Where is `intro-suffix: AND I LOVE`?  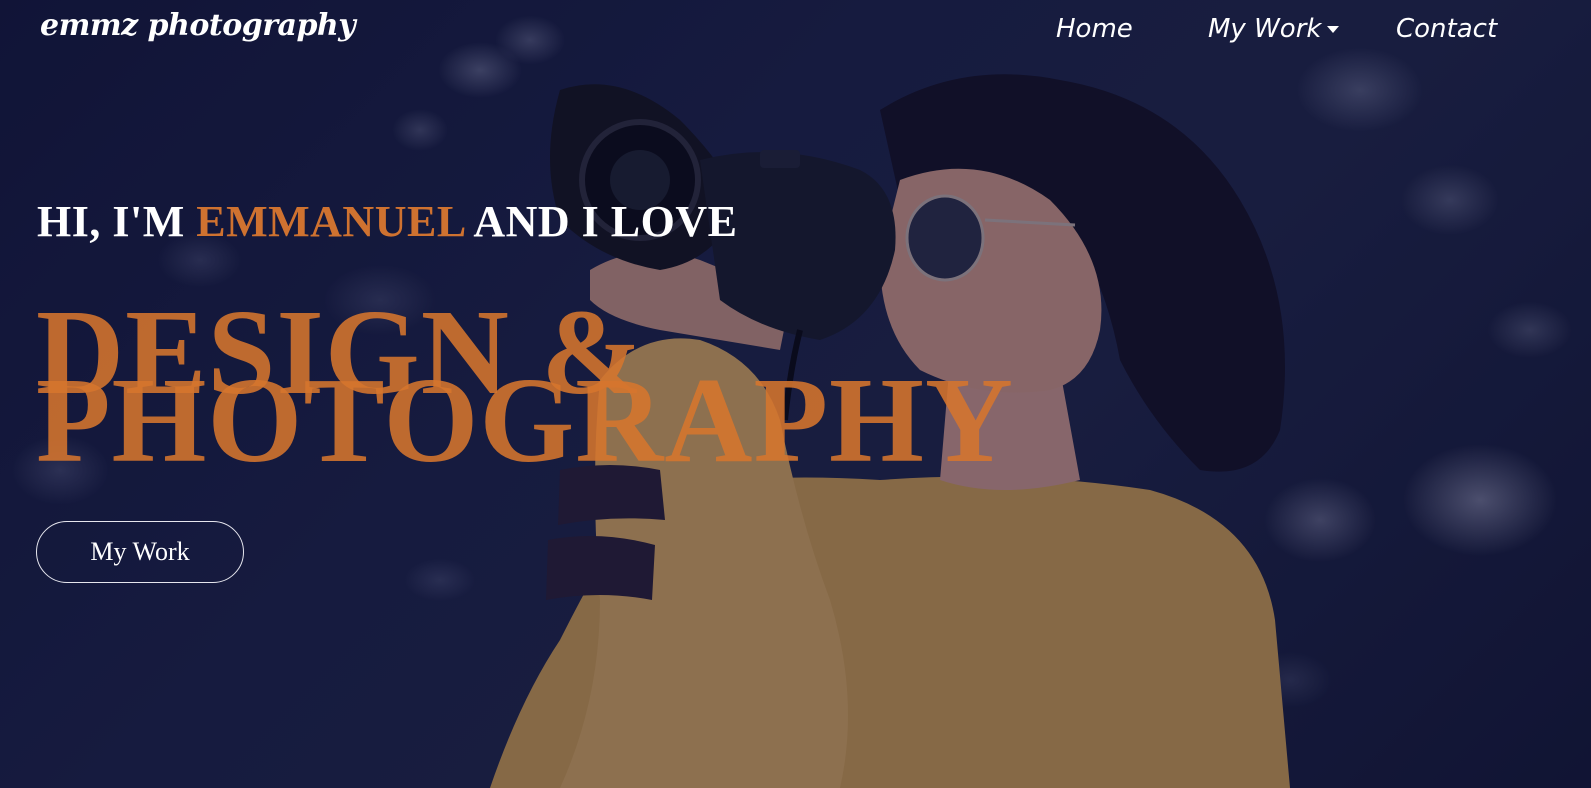 intro-suffix: AND I LOVE is located at coordinates (605, 221).